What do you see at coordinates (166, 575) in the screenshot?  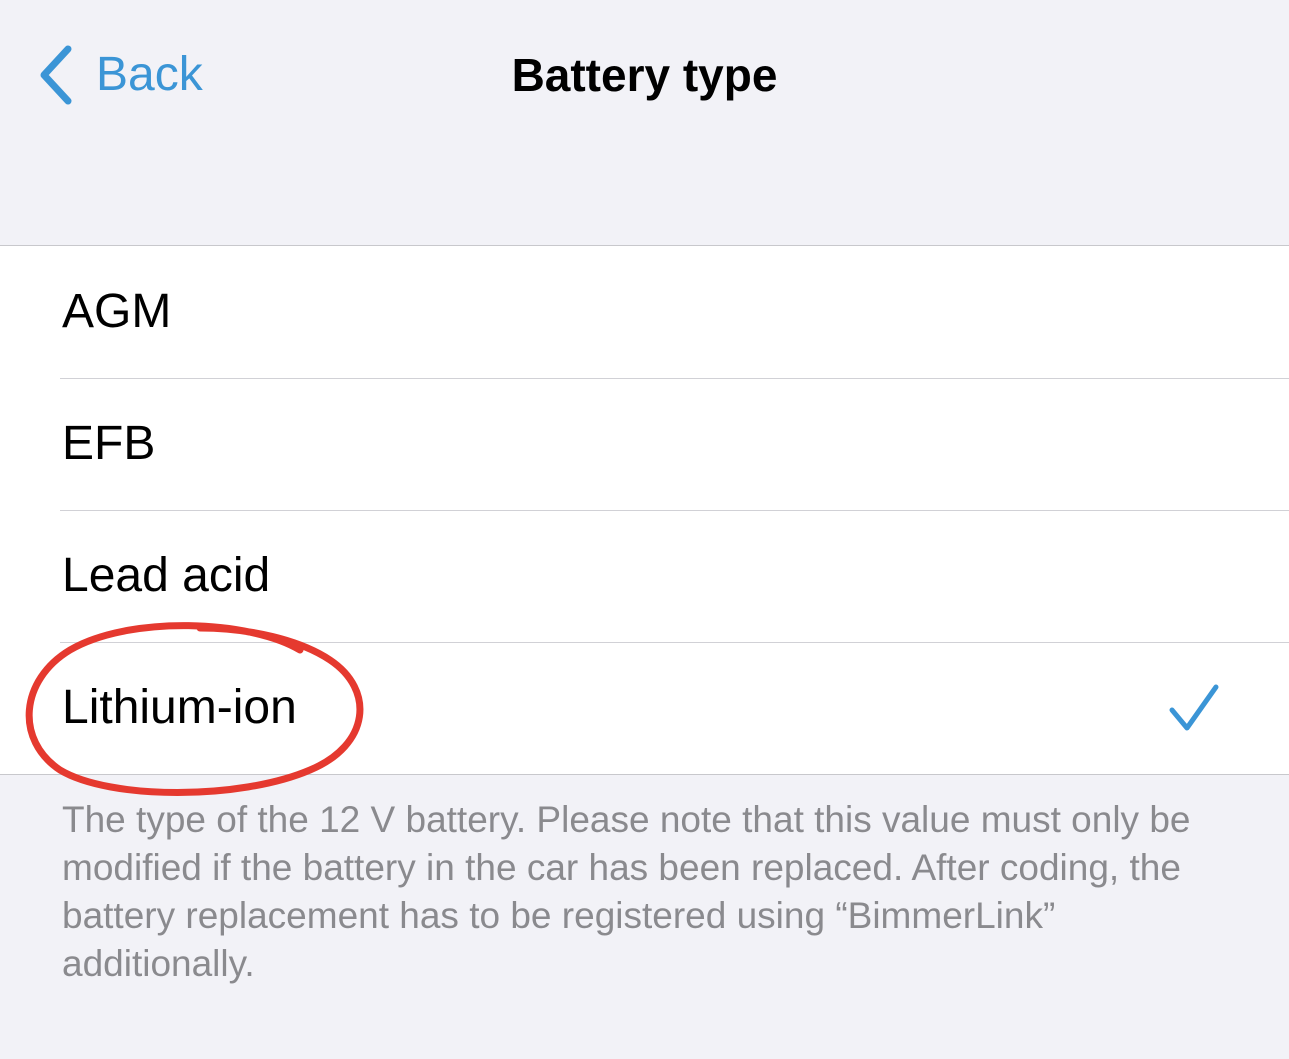 I see `option-label: Lead acid` at bounding box center [166, 575].